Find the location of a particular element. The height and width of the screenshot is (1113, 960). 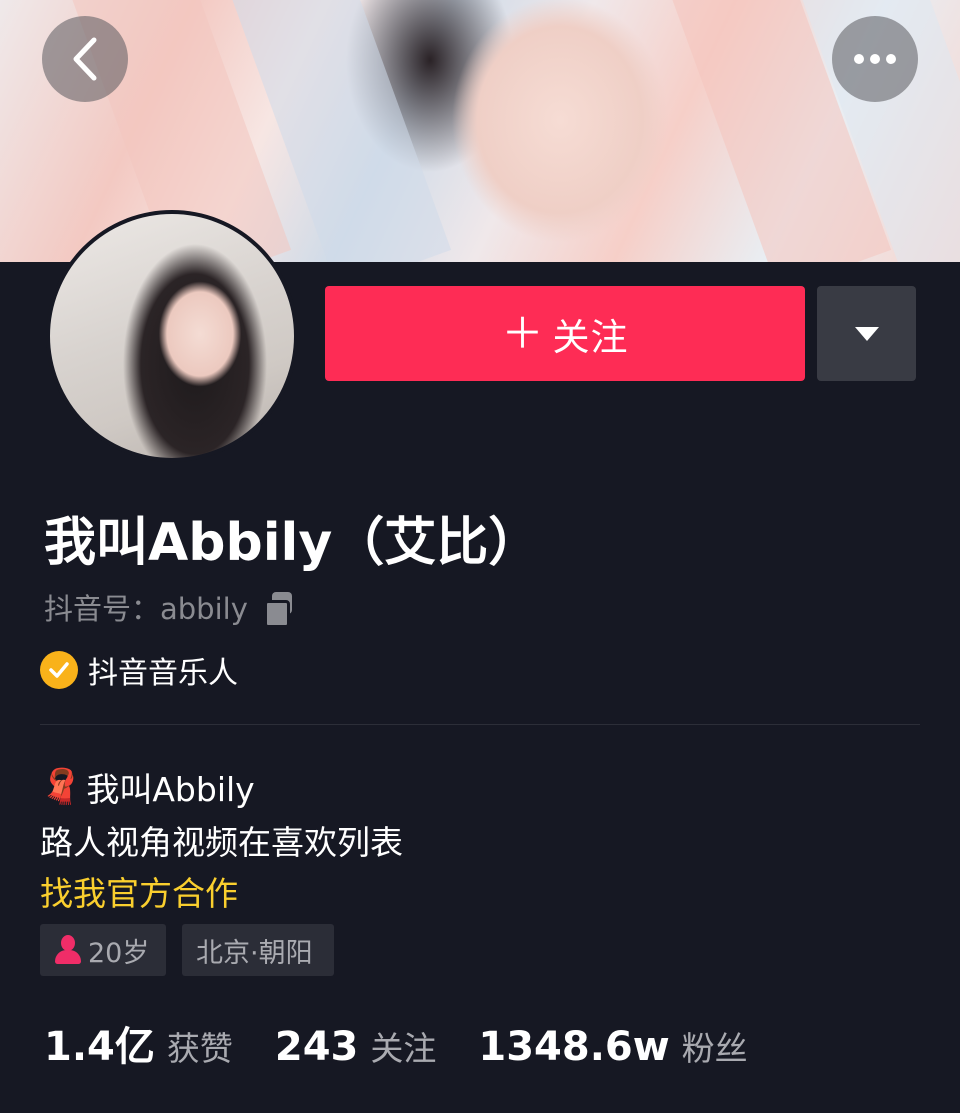

likes-count: 1.4亿 is located at coordinates (99, 1047).